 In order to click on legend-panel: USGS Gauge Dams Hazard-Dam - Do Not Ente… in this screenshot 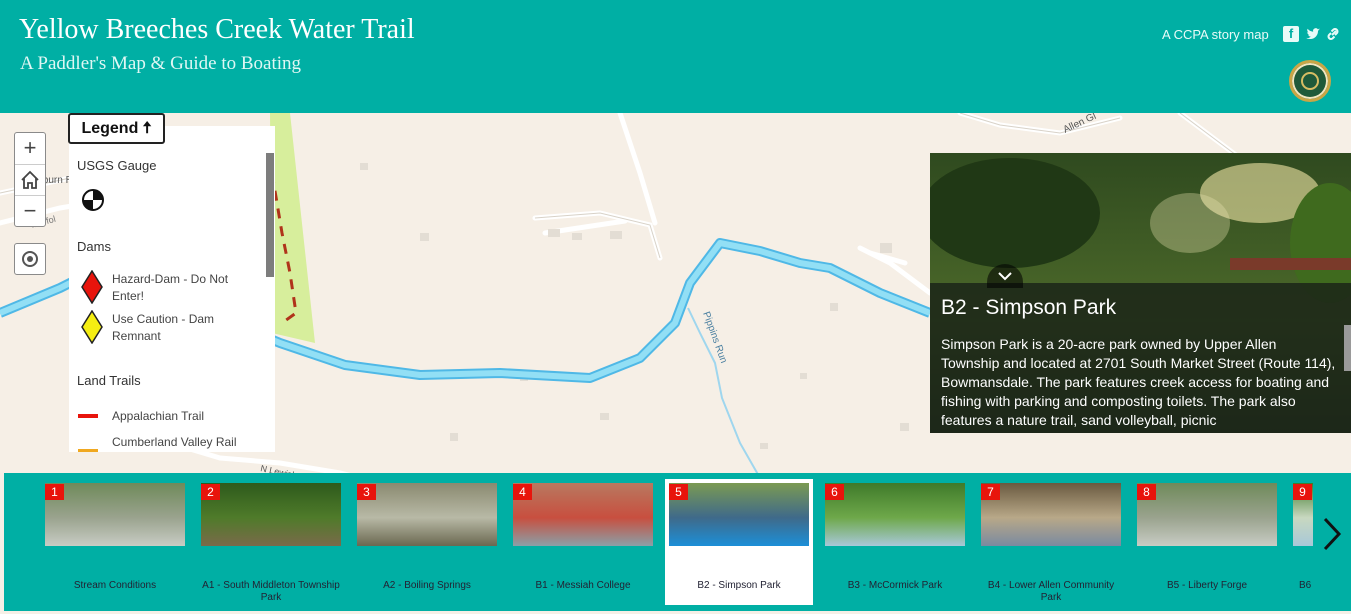, I will do `click(172, 289)`.